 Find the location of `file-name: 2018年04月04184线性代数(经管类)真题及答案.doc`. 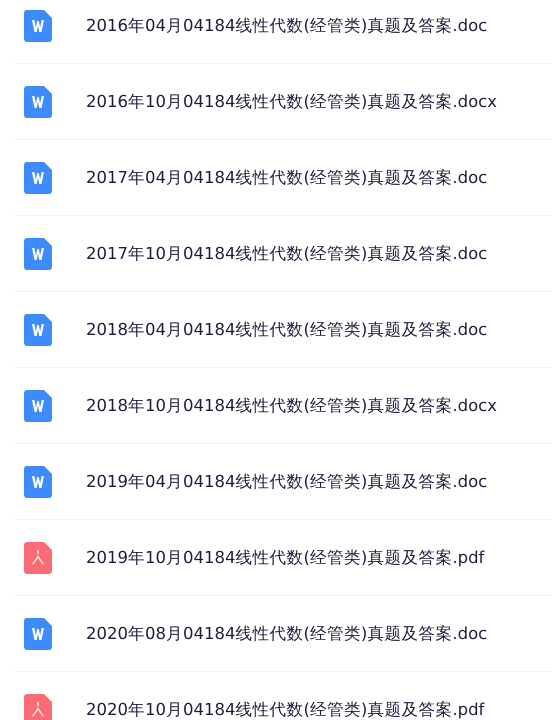

file-name: 2018年04月04184线性代数(经管类)真题及答案.doc is located at coordinates (287, 329).